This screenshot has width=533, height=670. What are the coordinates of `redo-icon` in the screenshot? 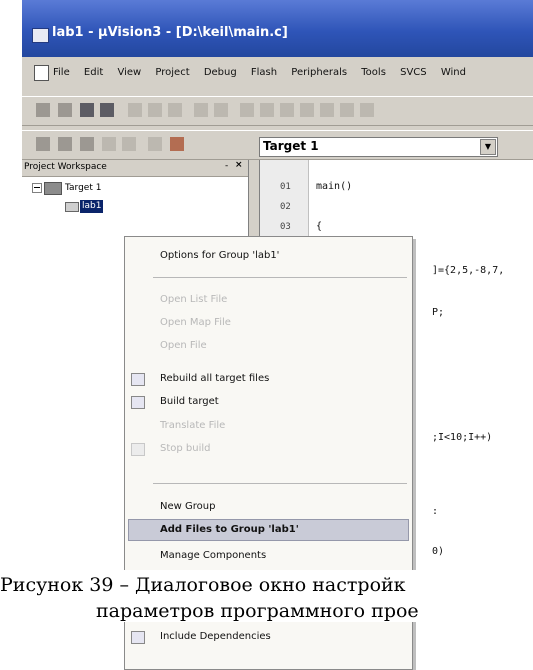 It's located at (221, 110).